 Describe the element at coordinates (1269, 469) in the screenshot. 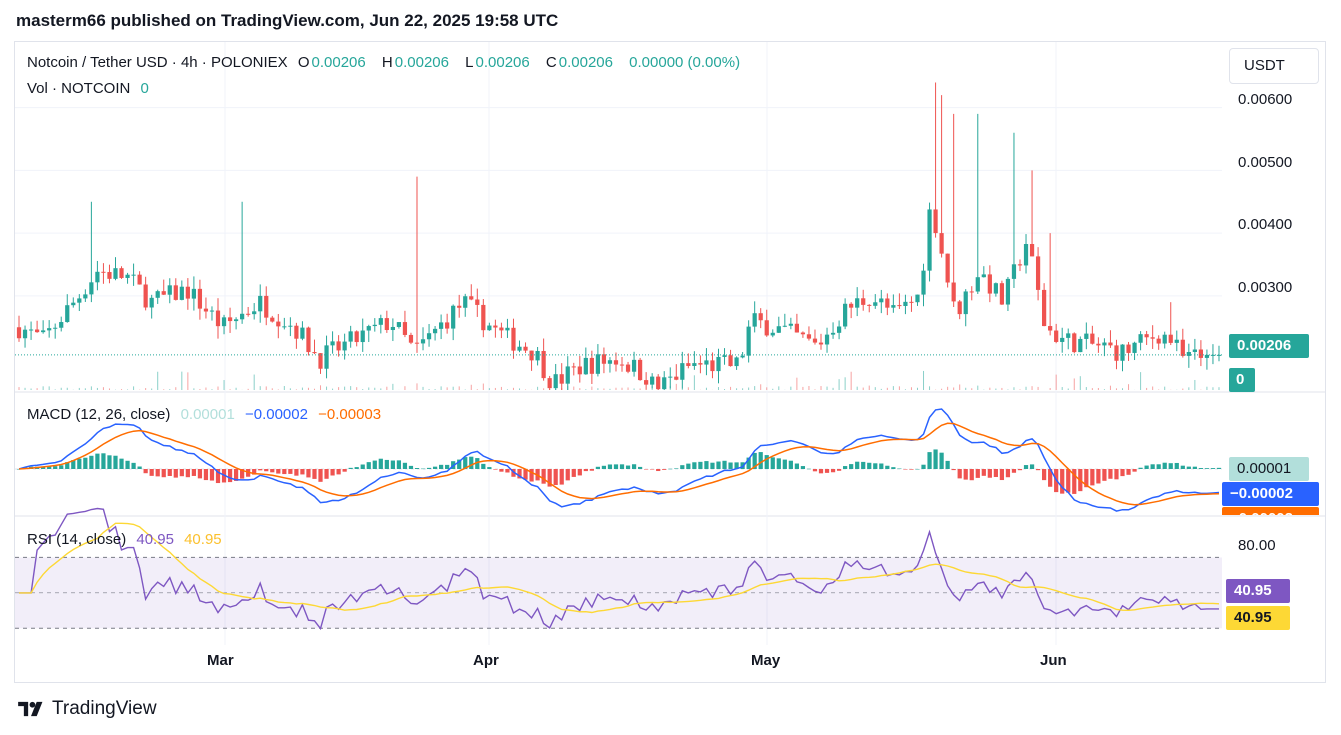

I see `macd-hist-badge: 0.00001` at that location.